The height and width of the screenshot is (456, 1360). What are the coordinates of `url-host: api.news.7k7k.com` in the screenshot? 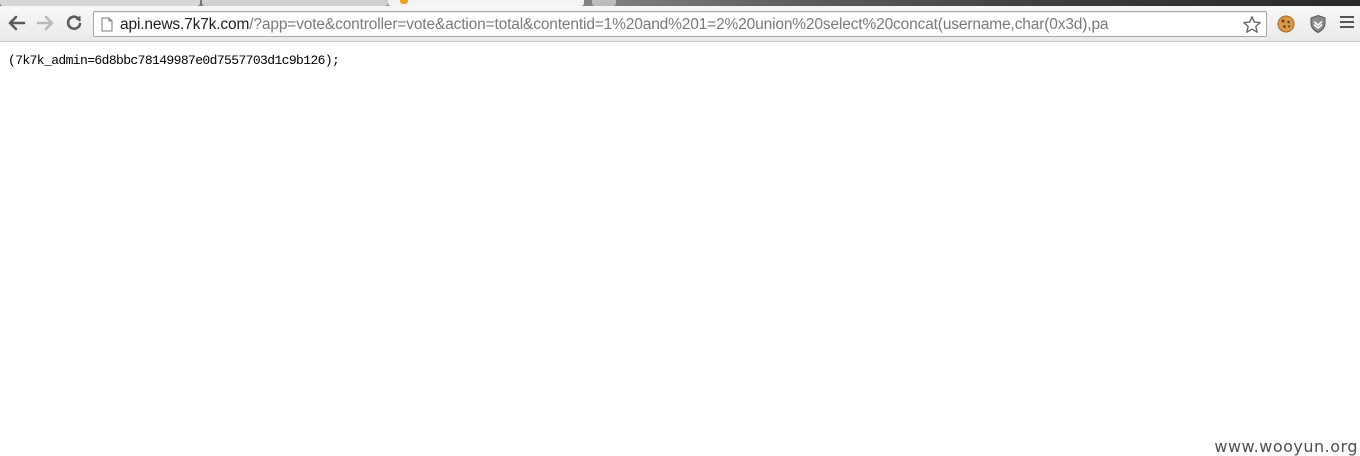 It's located at (185, 24).